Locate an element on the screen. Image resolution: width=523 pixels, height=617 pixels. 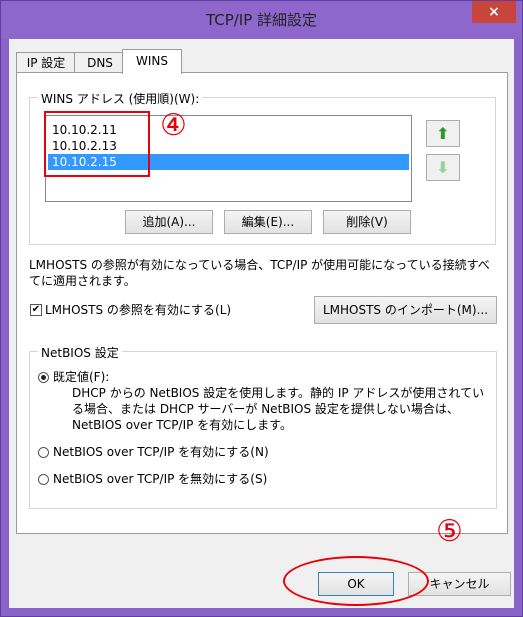
checkmark-icon: ✔ is located at coordinates (36, 309).